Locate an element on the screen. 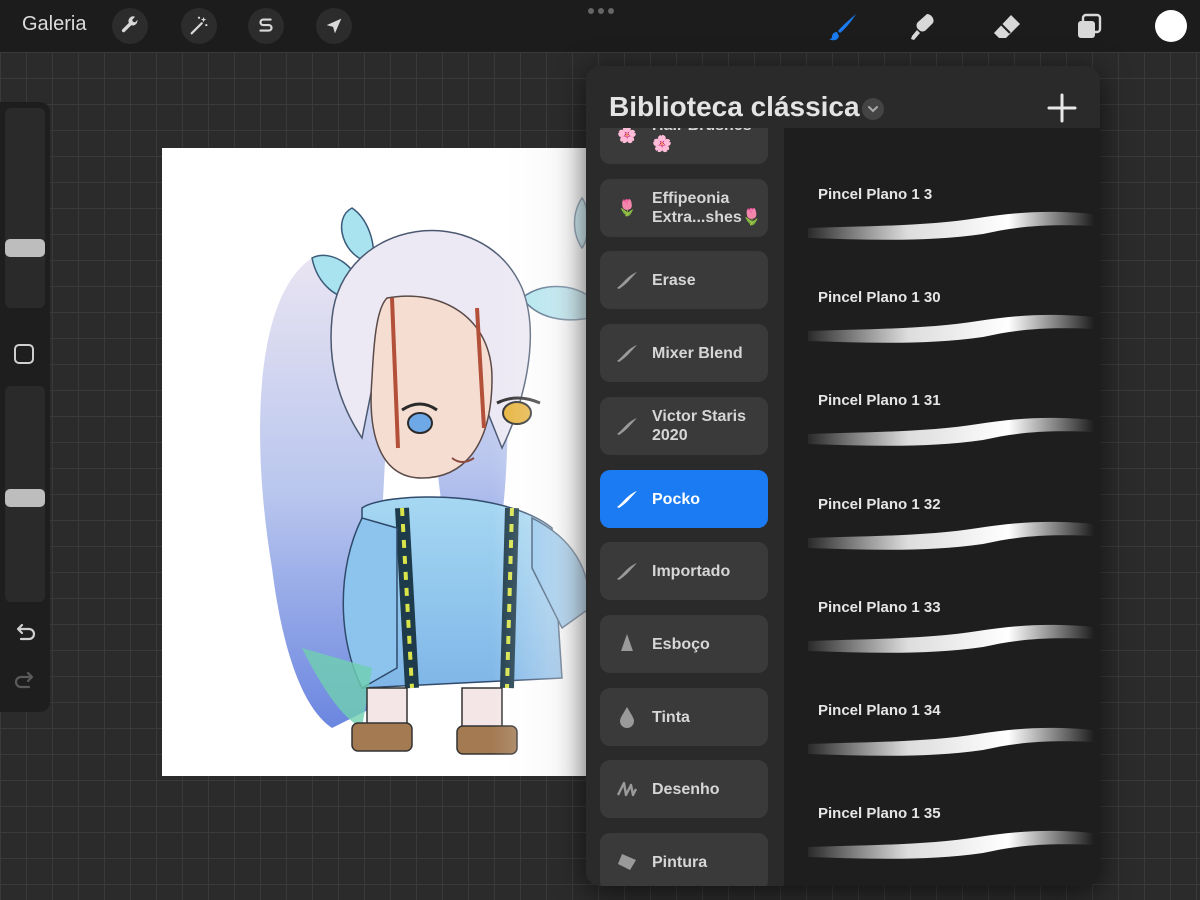  eraser-icon is located at coordinates (1007, 26).